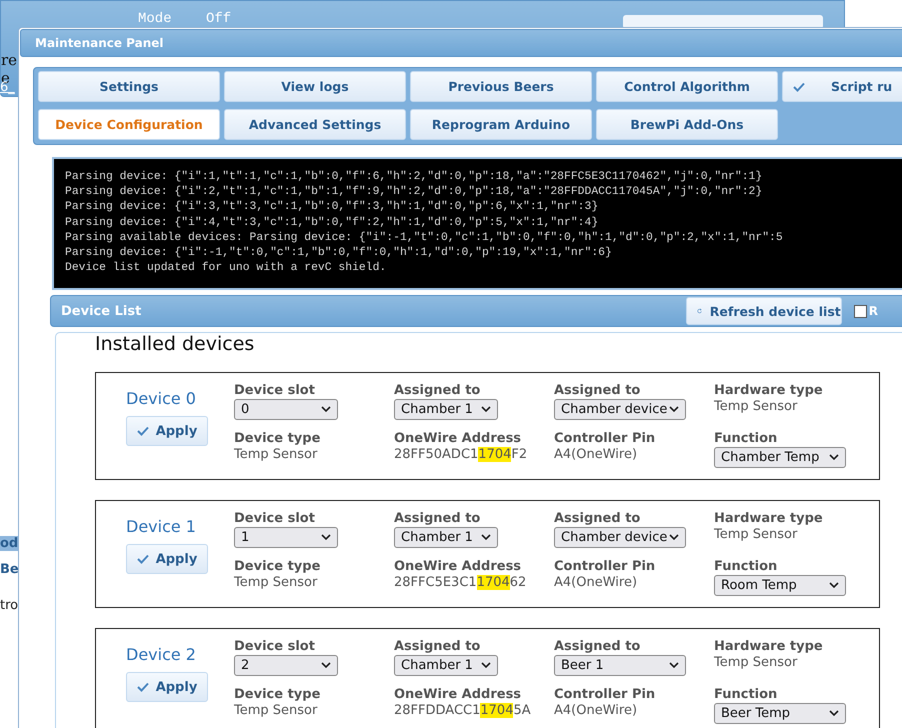  I want to click on log-line: Parsing device: {"i":1,"t":1,"c":1,"b":0,"f":6,"h":2,"d":0,"p":18,"a":"28FFC5E3C1170462","j":0,"nr":1}, so click(414, 177).